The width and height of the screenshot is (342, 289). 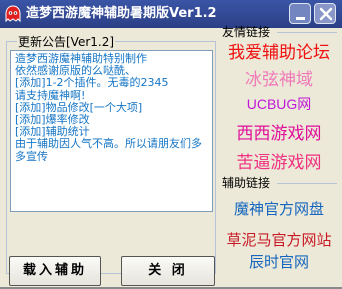 I want to click on close-button: 关 闭, so click(x=168, y=271).